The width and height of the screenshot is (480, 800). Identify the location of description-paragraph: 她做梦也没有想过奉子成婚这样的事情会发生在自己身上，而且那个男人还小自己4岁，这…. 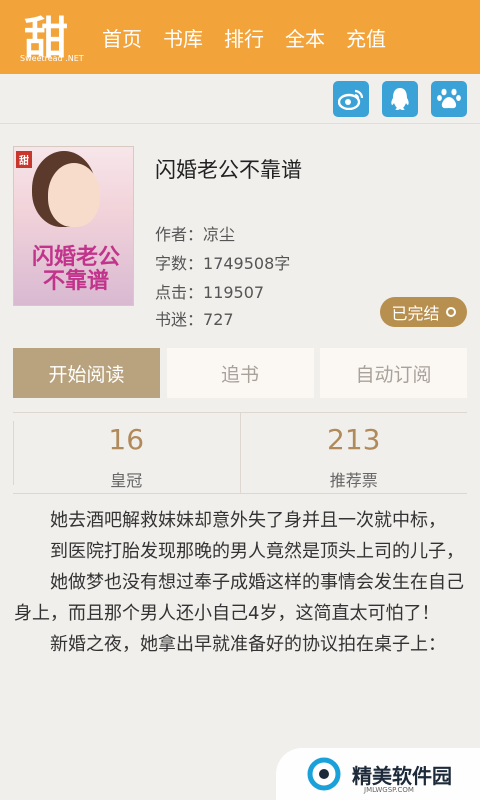
(239, 598).